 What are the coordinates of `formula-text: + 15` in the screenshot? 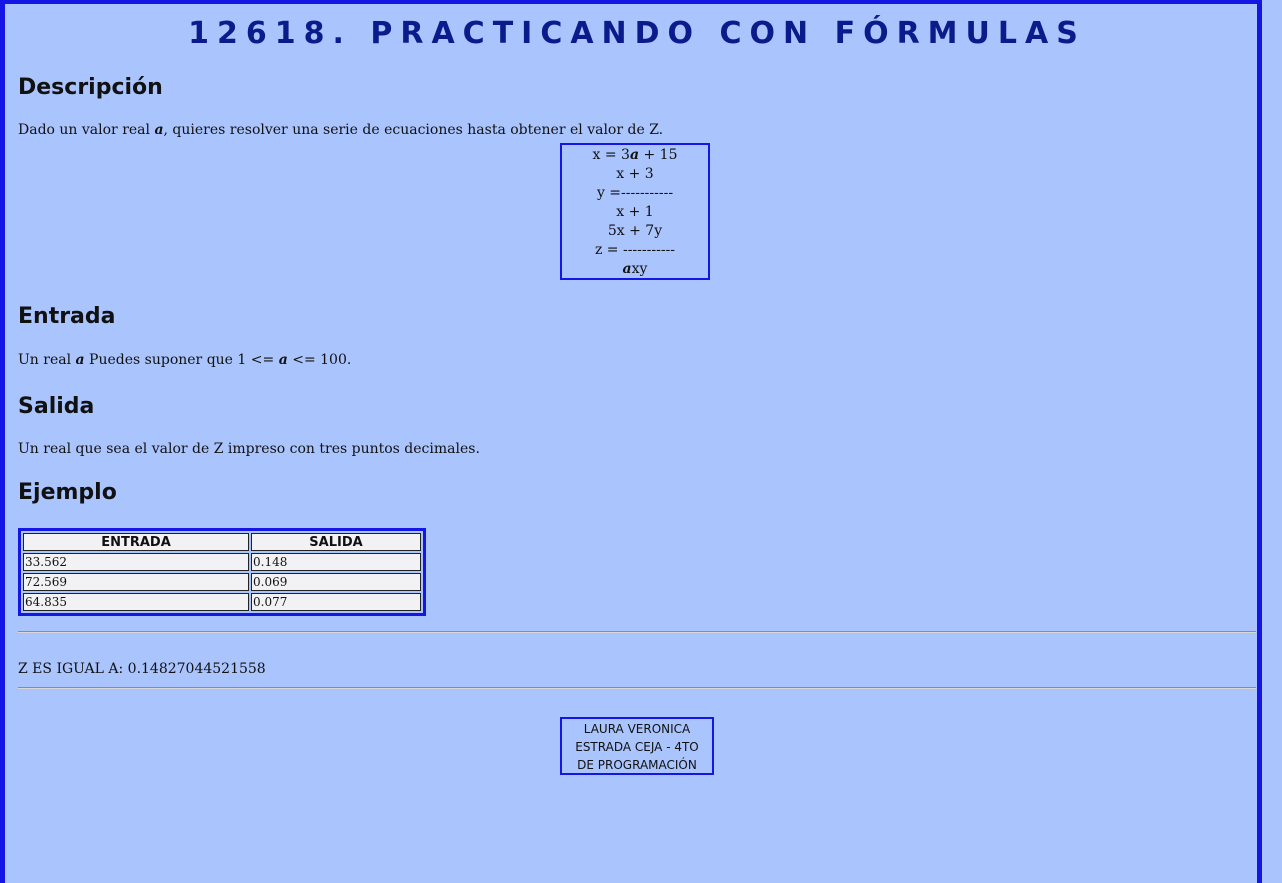 It's located at (658, 155).